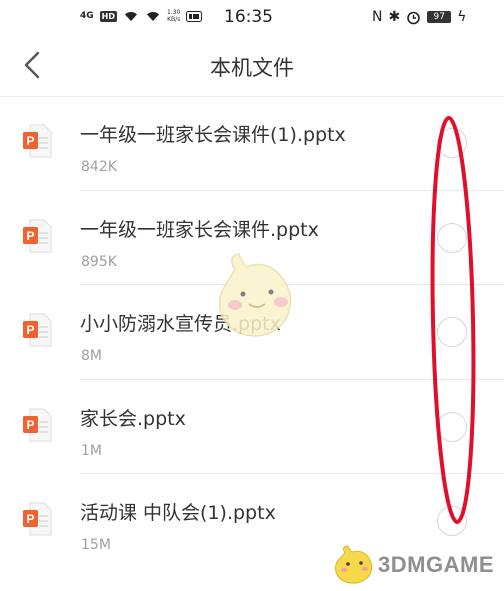 Image resolution: width=504 pixels, height=591 pixels. I want to click on watermark-text: 3DMGAME, so click(436, 564).